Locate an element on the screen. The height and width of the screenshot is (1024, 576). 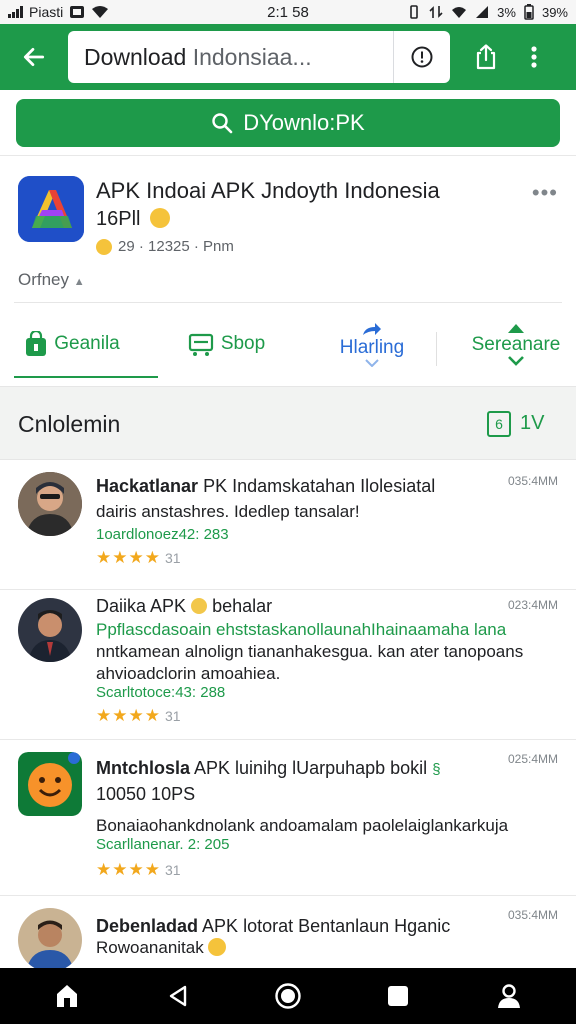
caret-up-icon: ▲ is located at coordinates (79, 282).